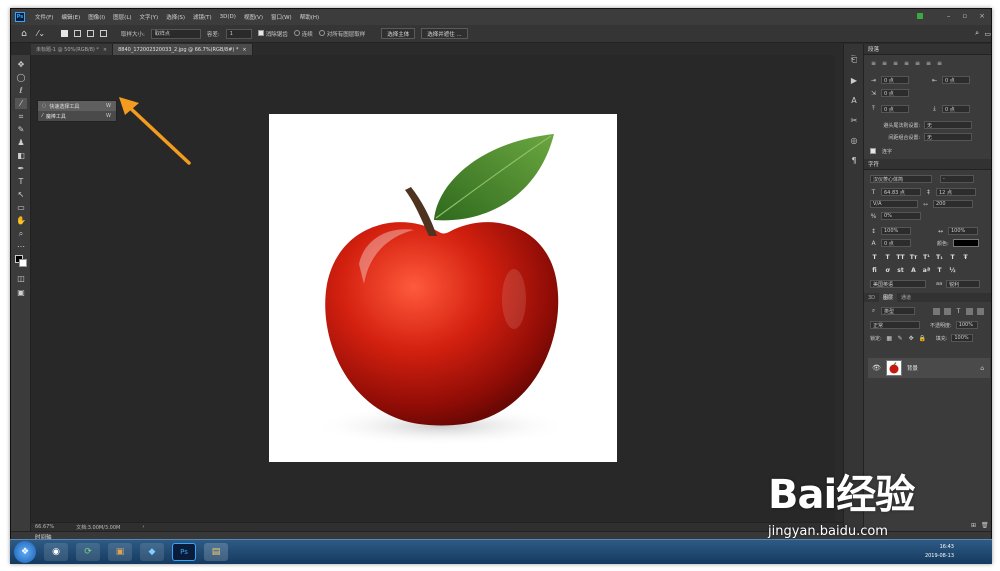 The height and width of the screenshot is (571, 1000). I want to click on justify-all-icon: ≡, so click(939, 63).